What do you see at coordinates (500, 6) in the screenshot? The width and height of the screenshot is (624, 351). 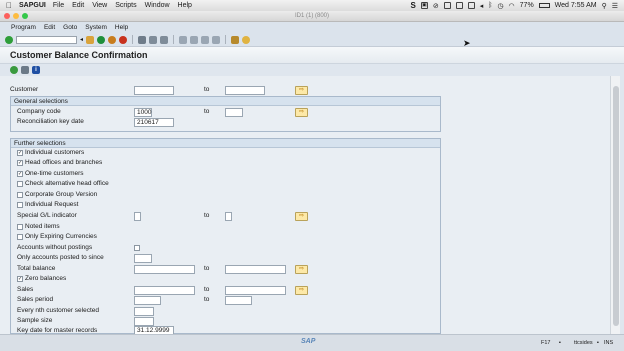 I see `time-machine-icon: ◷` at bounding box center [500, 6].